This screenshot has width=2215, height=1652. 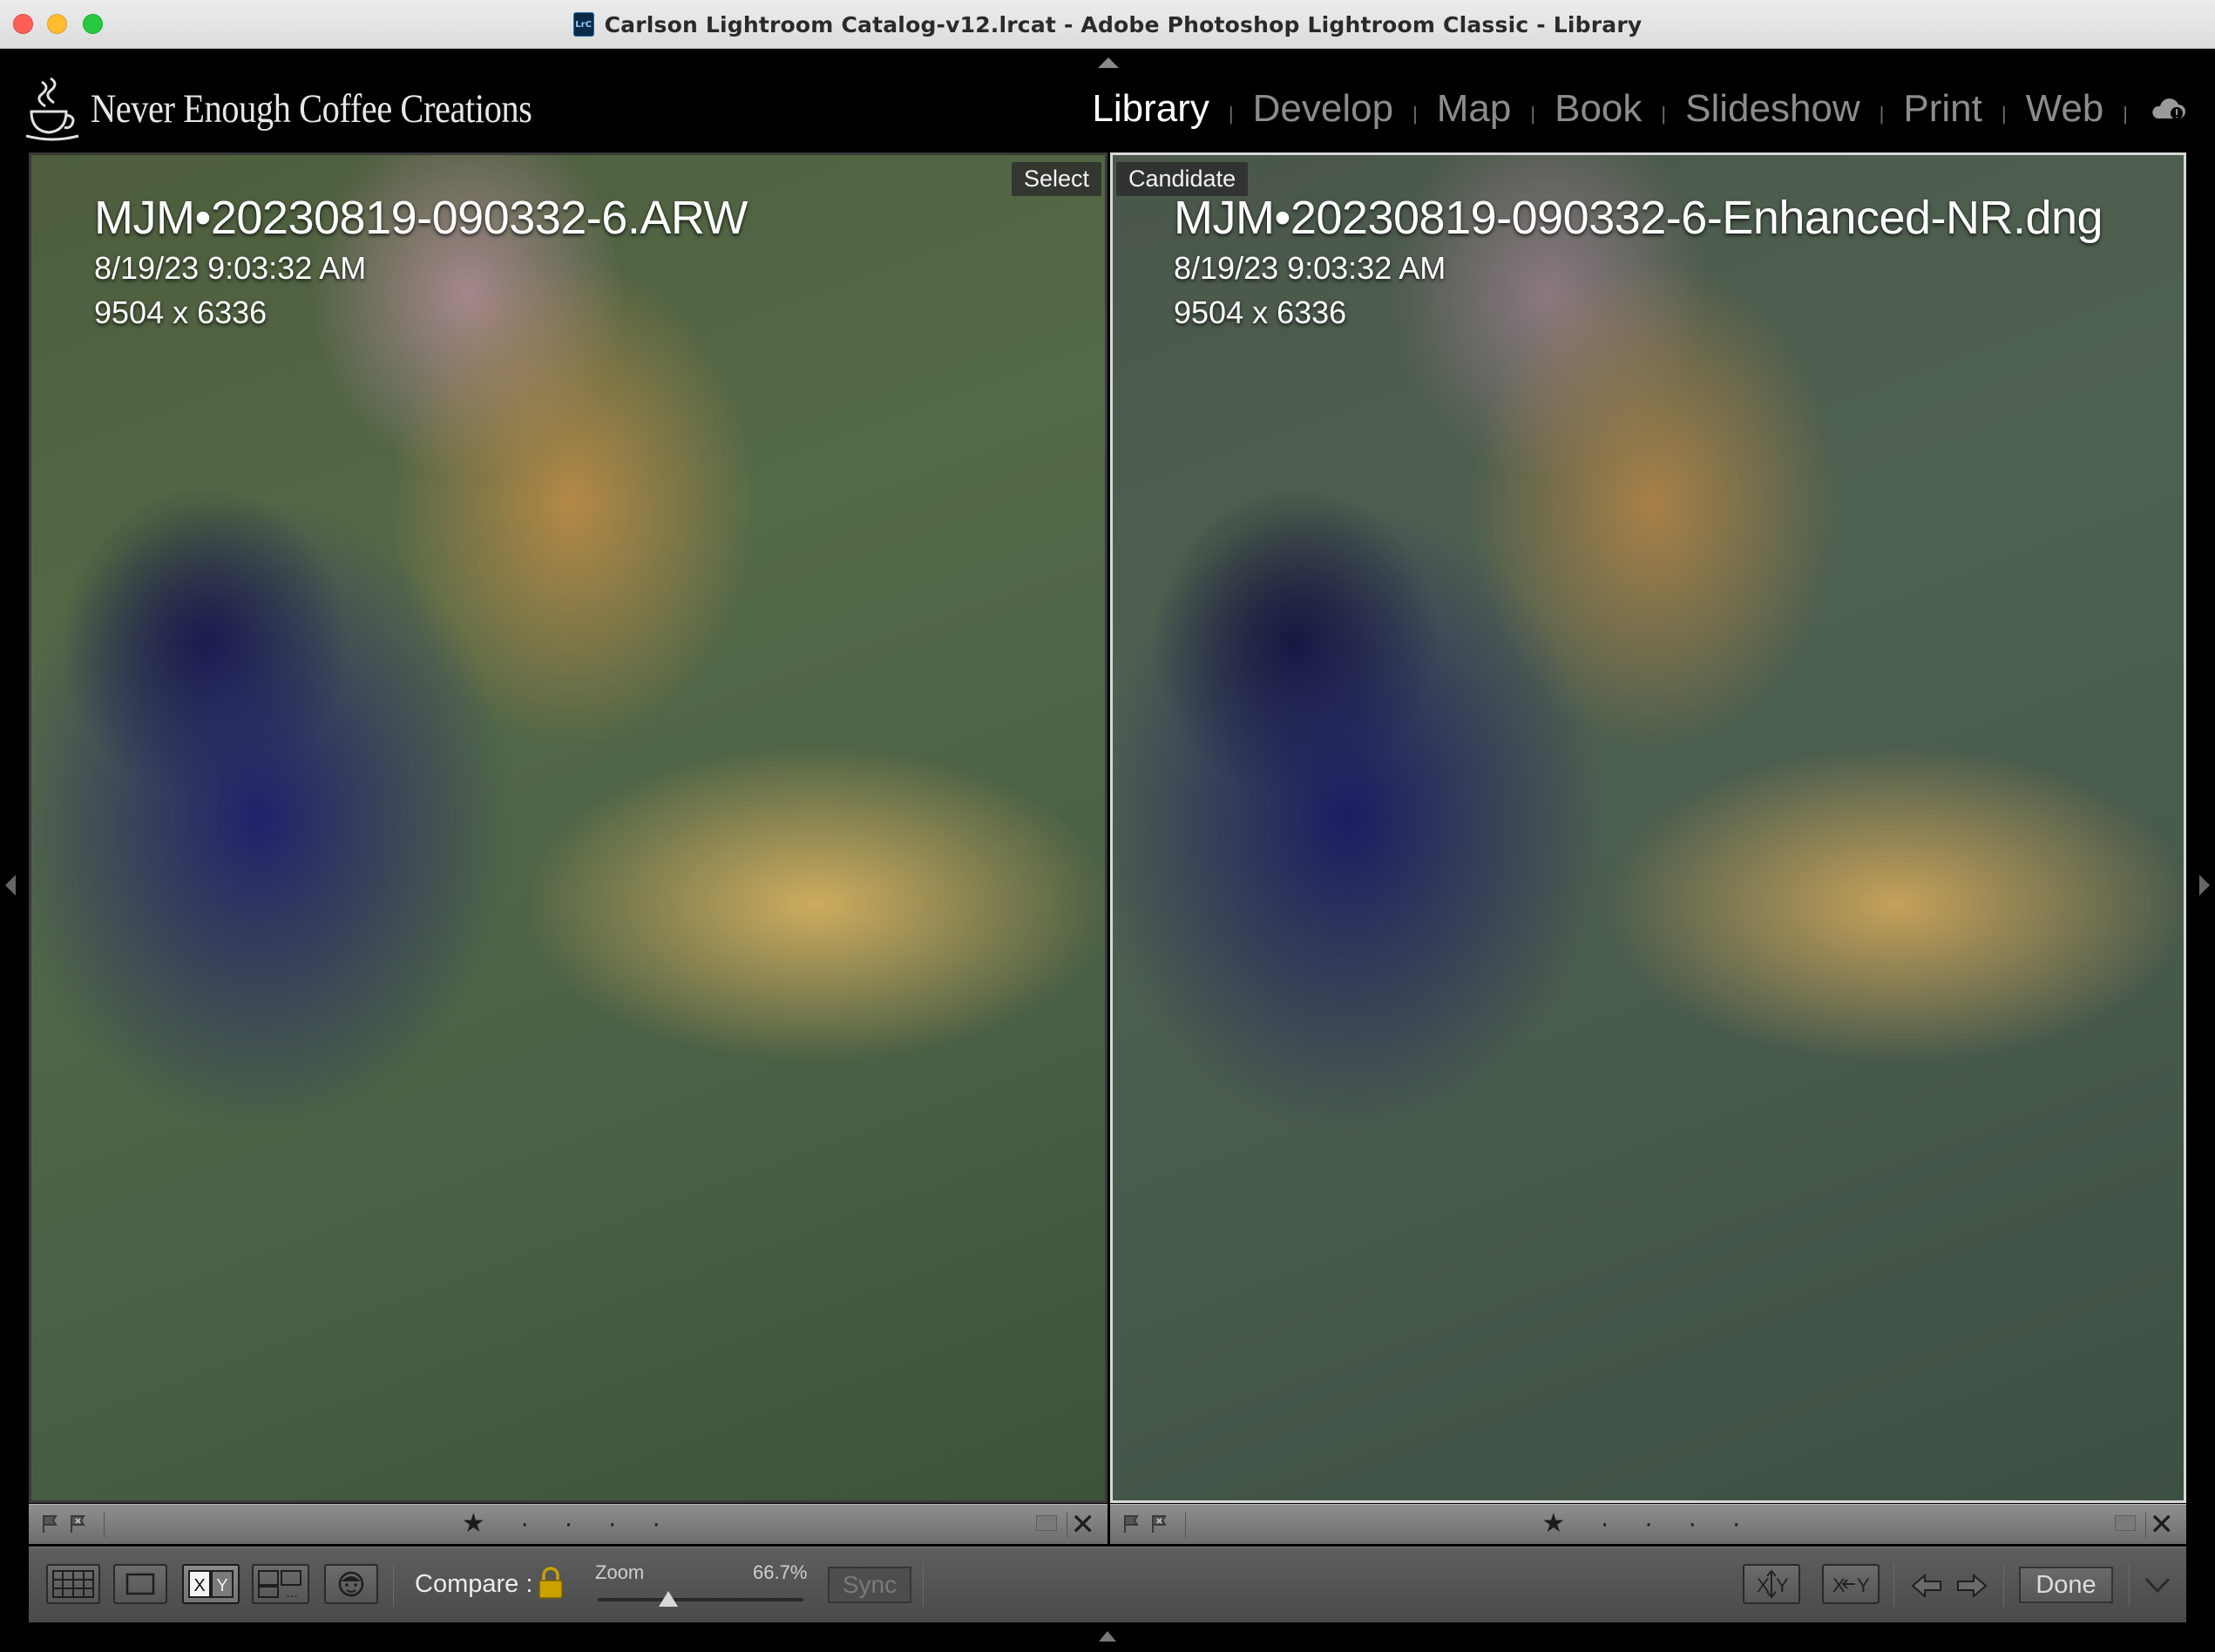 I want to click on identity-plate: Never Enough Coffee Creations, so click(x=314, y=109).